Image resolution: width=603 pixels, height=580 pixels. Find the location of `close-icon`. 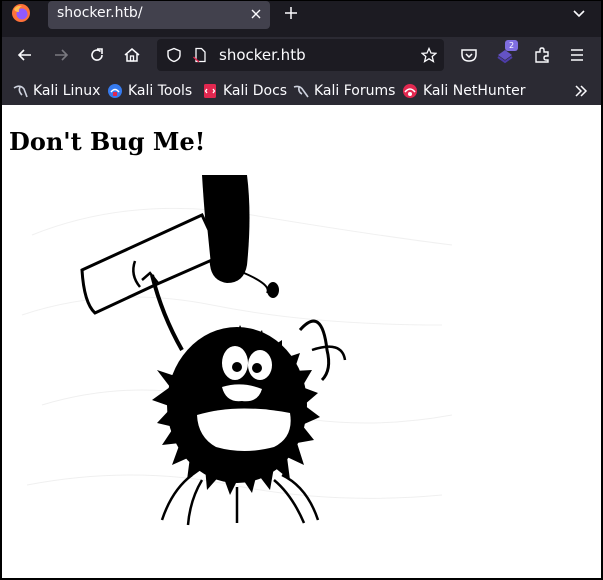

close-icon is located at coordinates (256, 14).